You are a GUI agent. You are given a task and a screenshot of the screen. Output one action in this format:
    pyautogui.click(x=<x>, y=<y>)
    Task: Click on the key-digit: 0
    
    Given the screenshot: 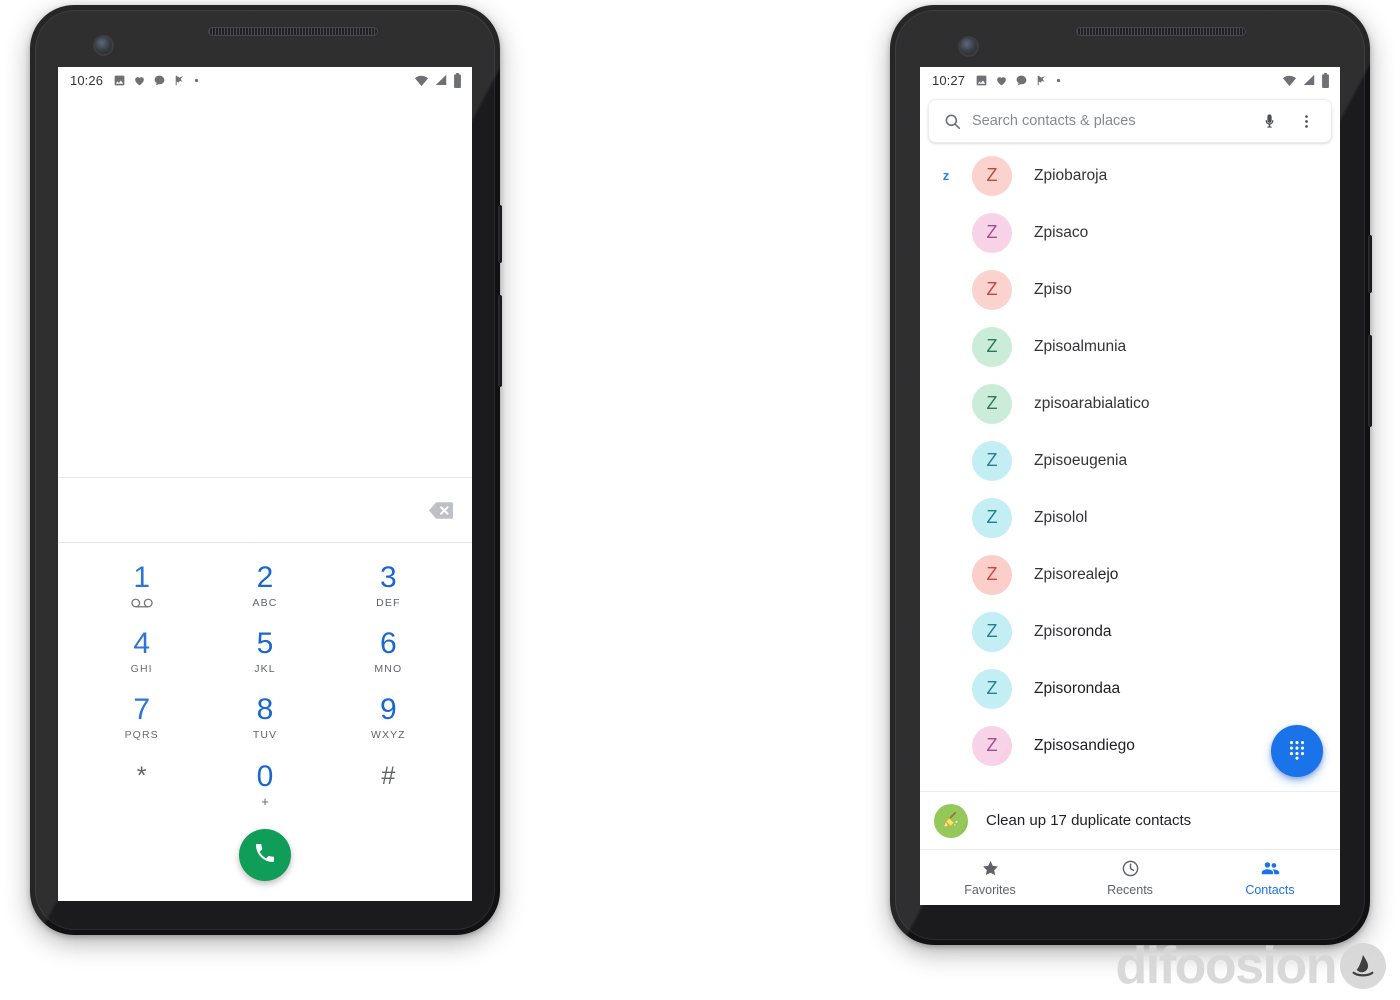 What is the action you would take?
    pyautogui.click(x=265, y=776)
    